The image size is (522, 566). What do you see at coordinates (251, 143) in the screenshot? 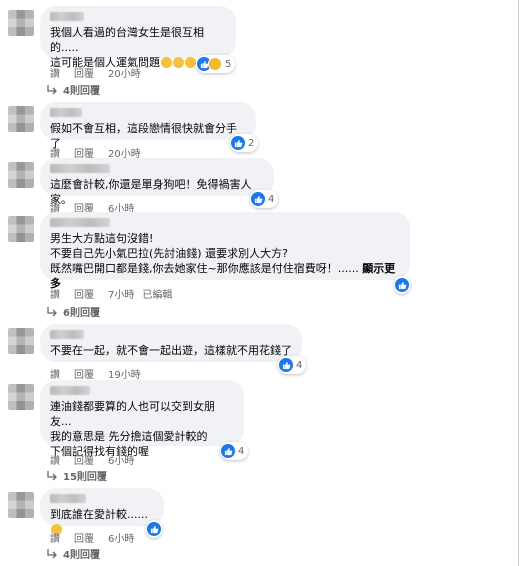
I see `reaction-count: 2` at bounding box center [251, 143].